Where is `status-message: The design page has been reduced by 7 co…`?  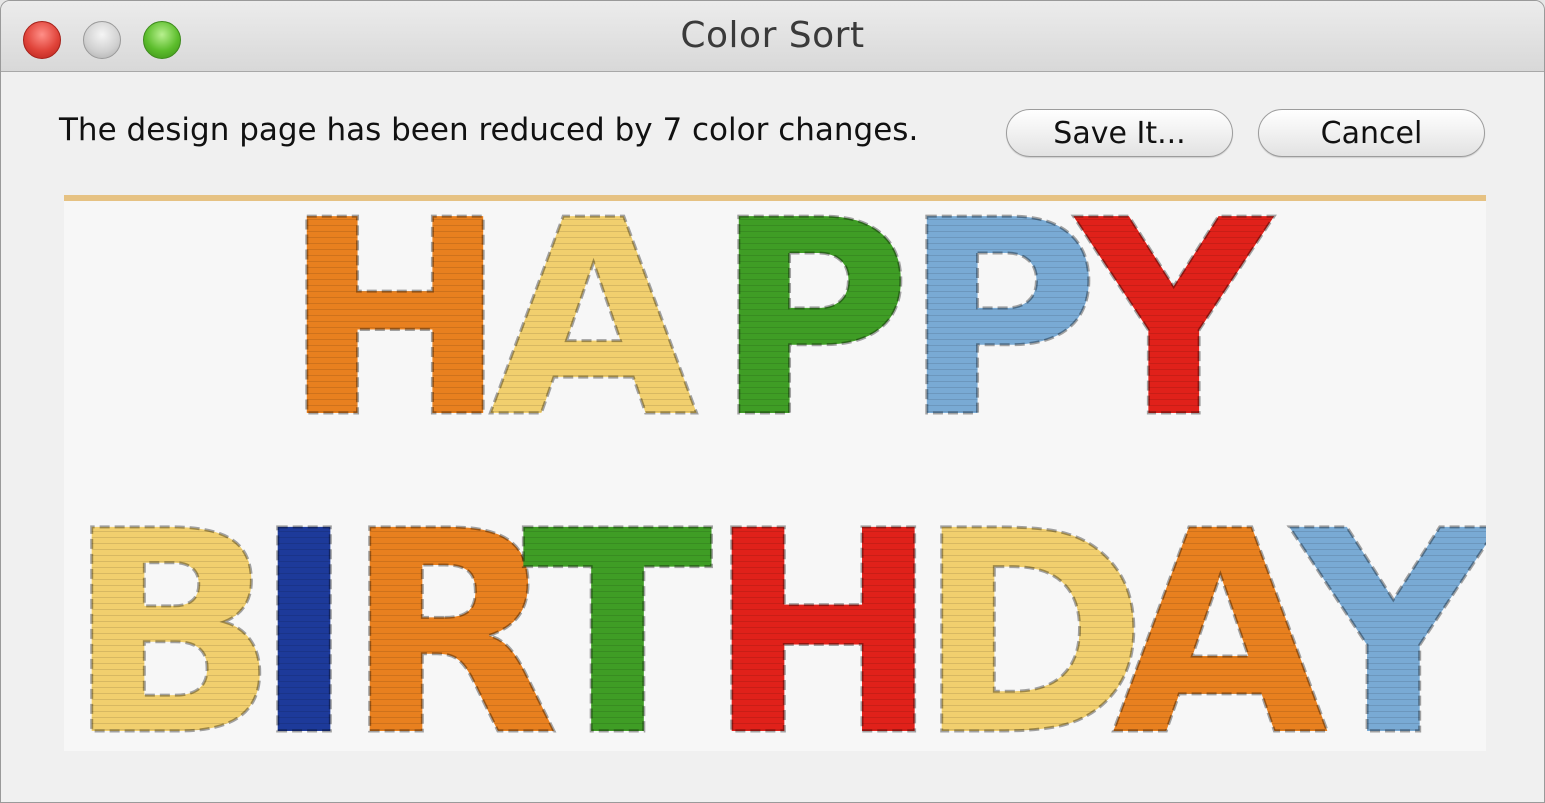 status-message: The design page has been reduced by 7 co… is located at coordinates (489, 130).